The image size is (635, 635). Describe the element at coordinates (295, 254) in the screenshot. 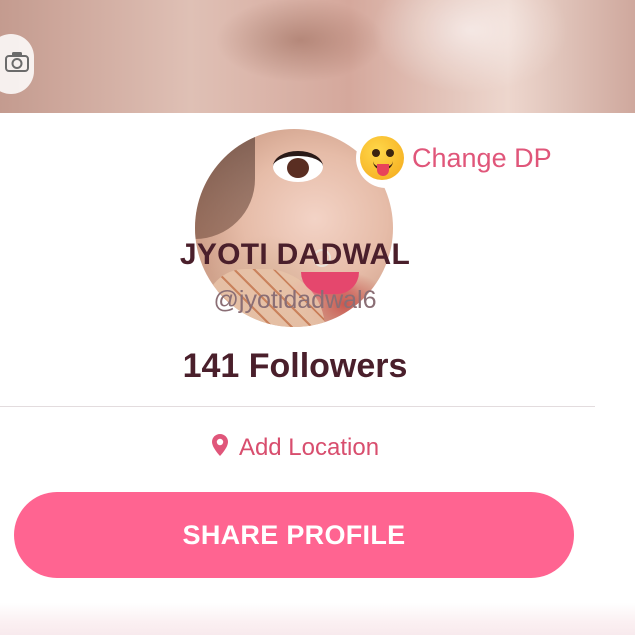

I see `profile-name: JYOTI DADWAL` at that location.